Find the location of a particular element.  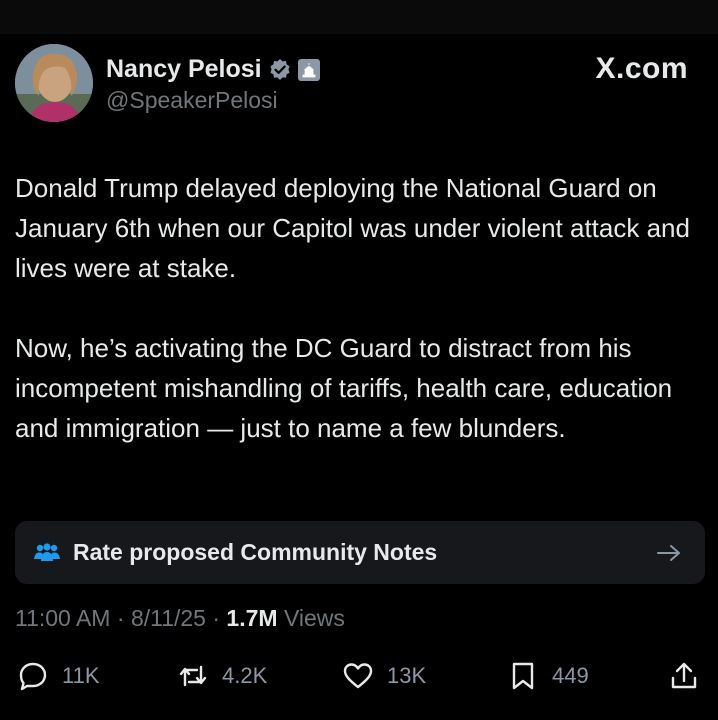

like-count: 13K is located at coordinates (407, 675).